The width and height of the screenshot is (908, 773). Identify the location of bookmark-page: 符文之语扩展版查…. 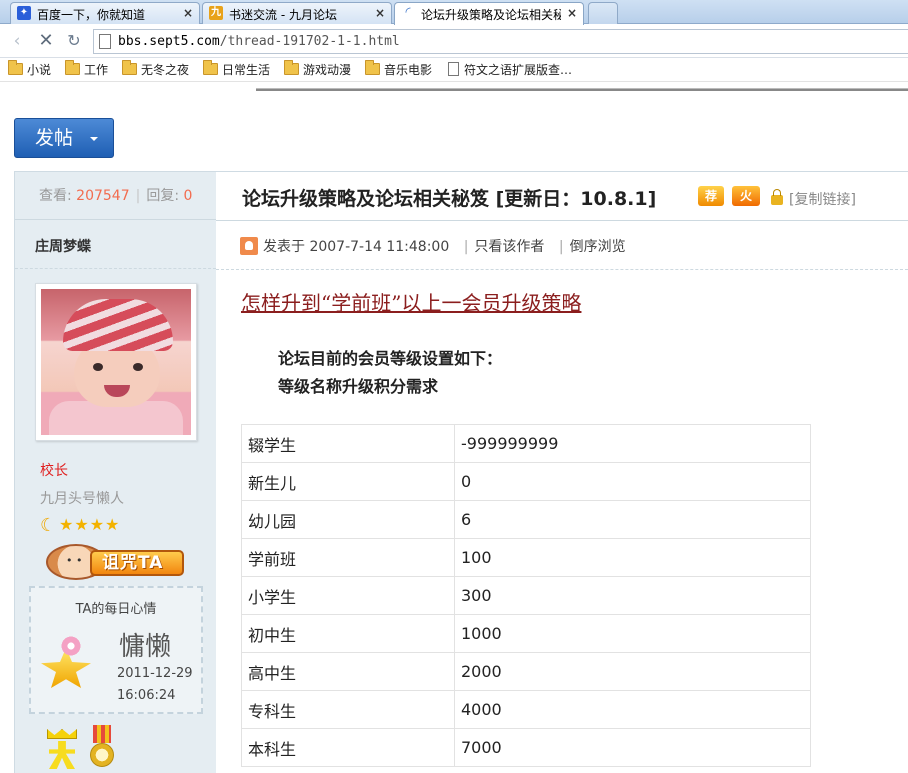
(510, 70).